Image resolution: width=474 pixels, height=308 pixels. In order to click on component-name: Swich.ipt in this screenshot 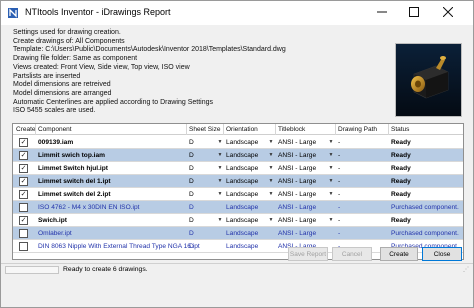, I will do `click(52, 220)`.